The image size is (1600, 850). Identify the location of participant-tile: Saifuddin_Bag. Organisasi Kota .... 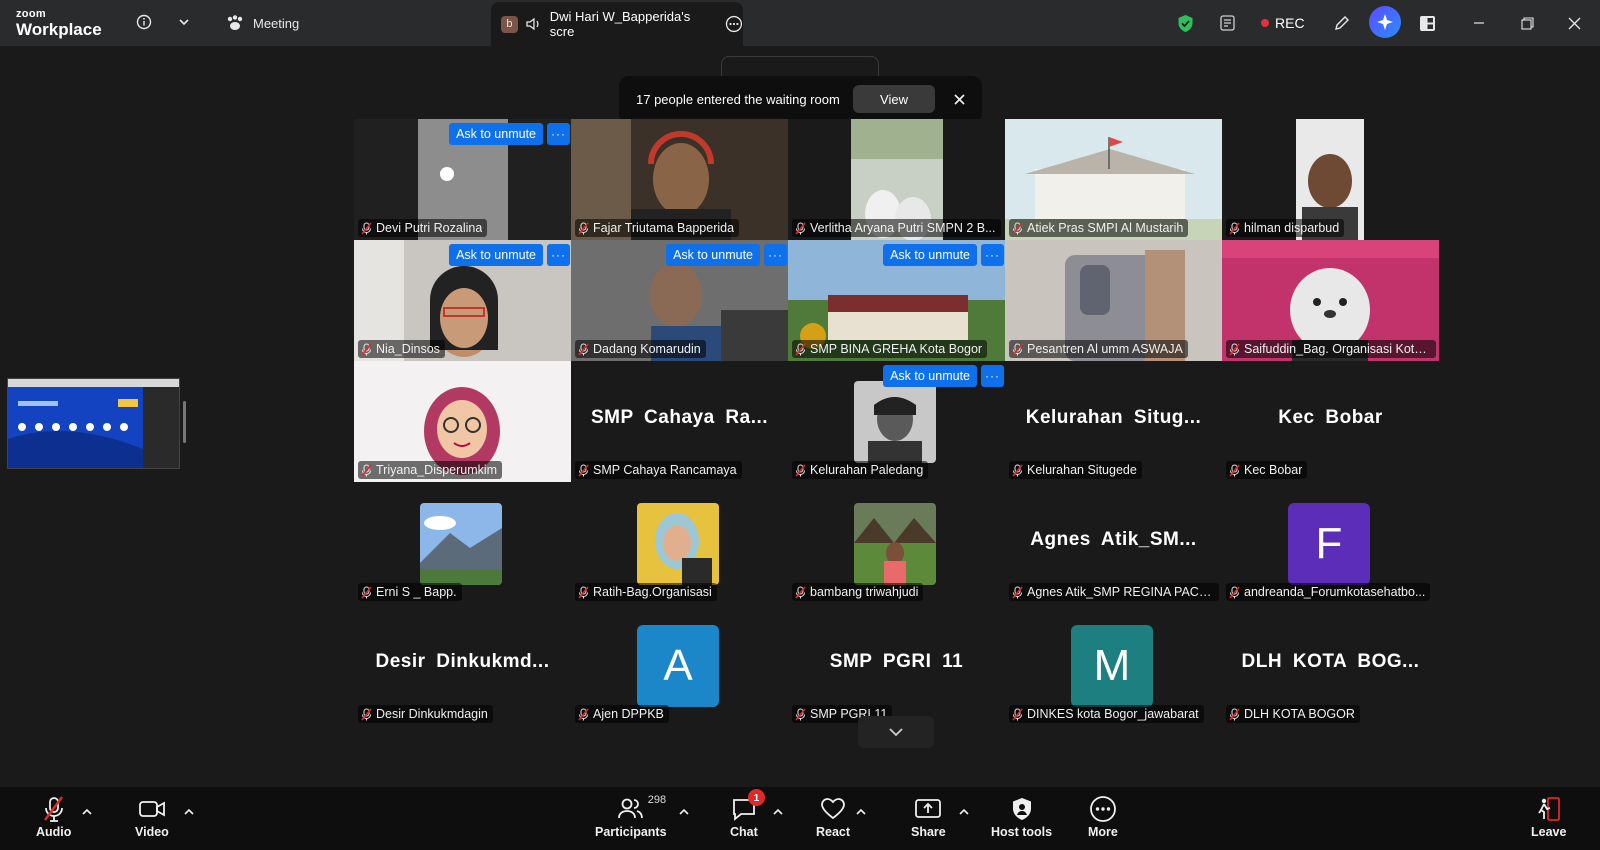
(1330, 300).